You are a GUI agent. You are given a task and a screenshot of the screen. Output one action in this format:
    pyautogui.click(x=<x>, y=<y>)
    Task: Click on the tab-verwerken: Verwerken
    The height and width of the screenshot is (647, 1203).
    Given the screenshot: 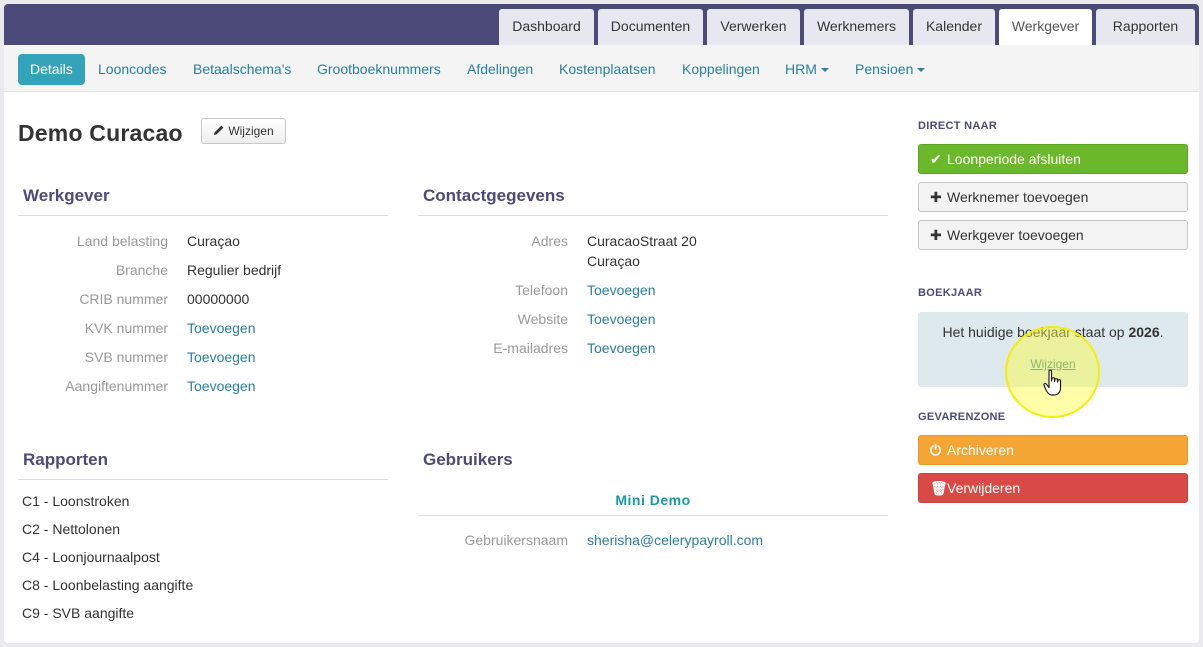 What is the action you would take?
    pyautogui.click(x=753, y=27)
    